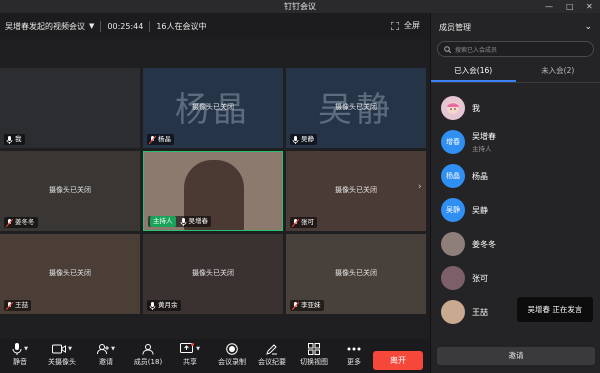  What do you see at coordinates (515, 27) in the screenshot?
I see `panel-header: 成员管理 ⌄` at bounding box center [515, 27].